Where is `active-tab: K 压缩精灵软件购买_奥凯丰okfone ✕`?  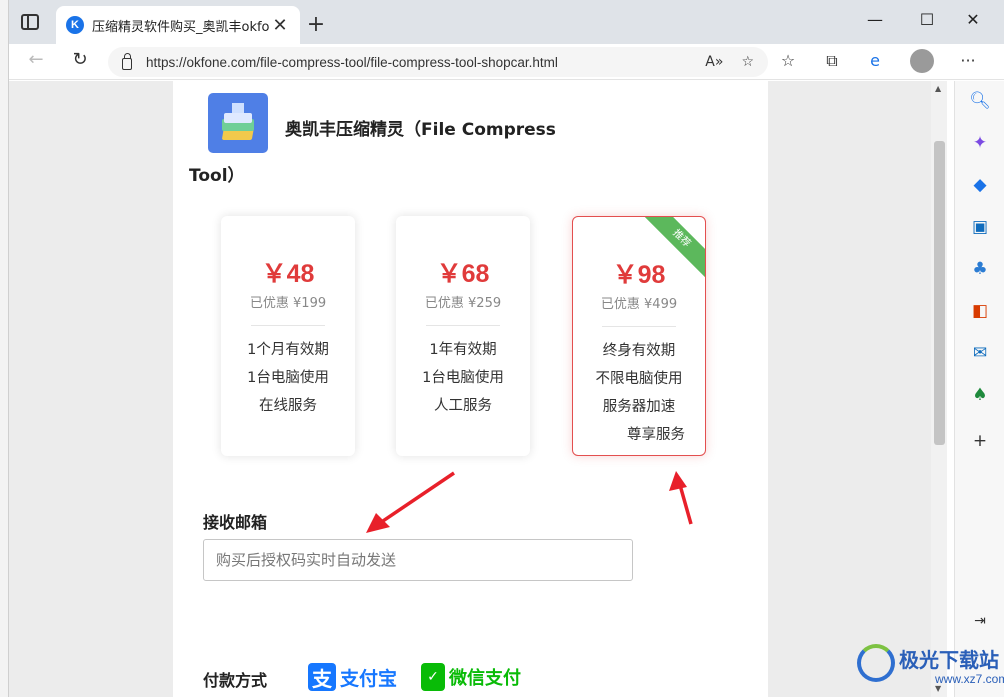 active-tab: K 压缩精灵软件购买_奥凯丰okfone ✕ is located at coordinates (178, 25).